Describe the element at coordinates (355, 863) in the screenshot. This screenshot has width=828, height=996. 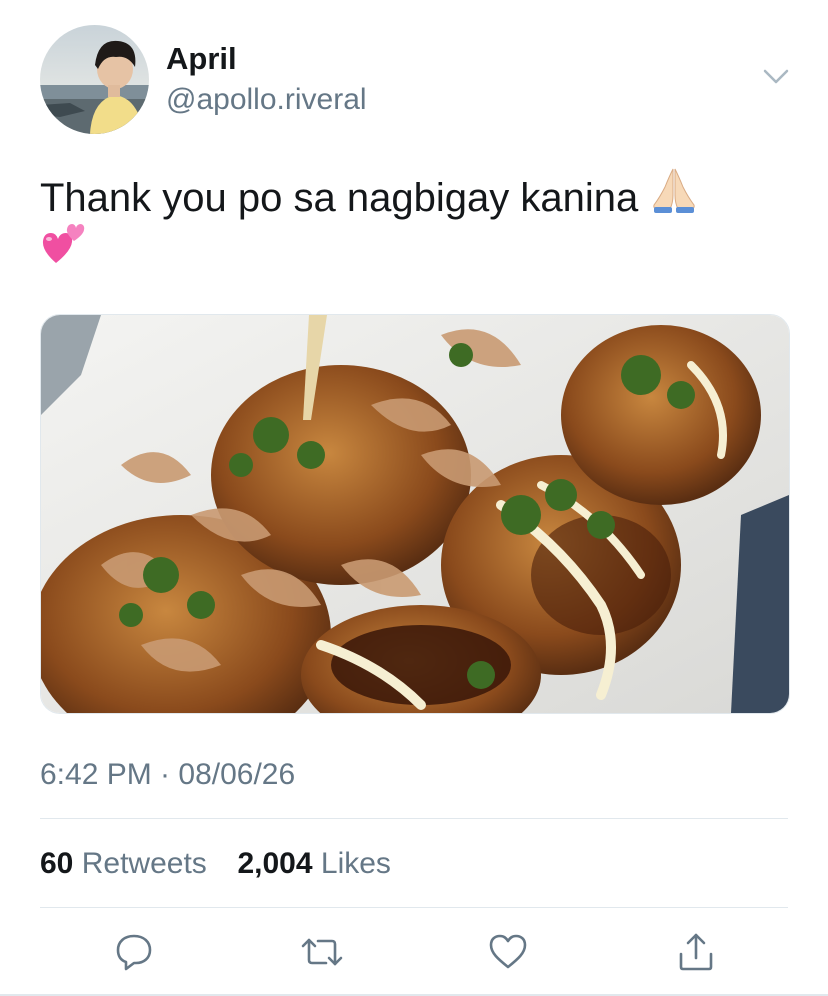
I see `likes-label: Likes` at that location.